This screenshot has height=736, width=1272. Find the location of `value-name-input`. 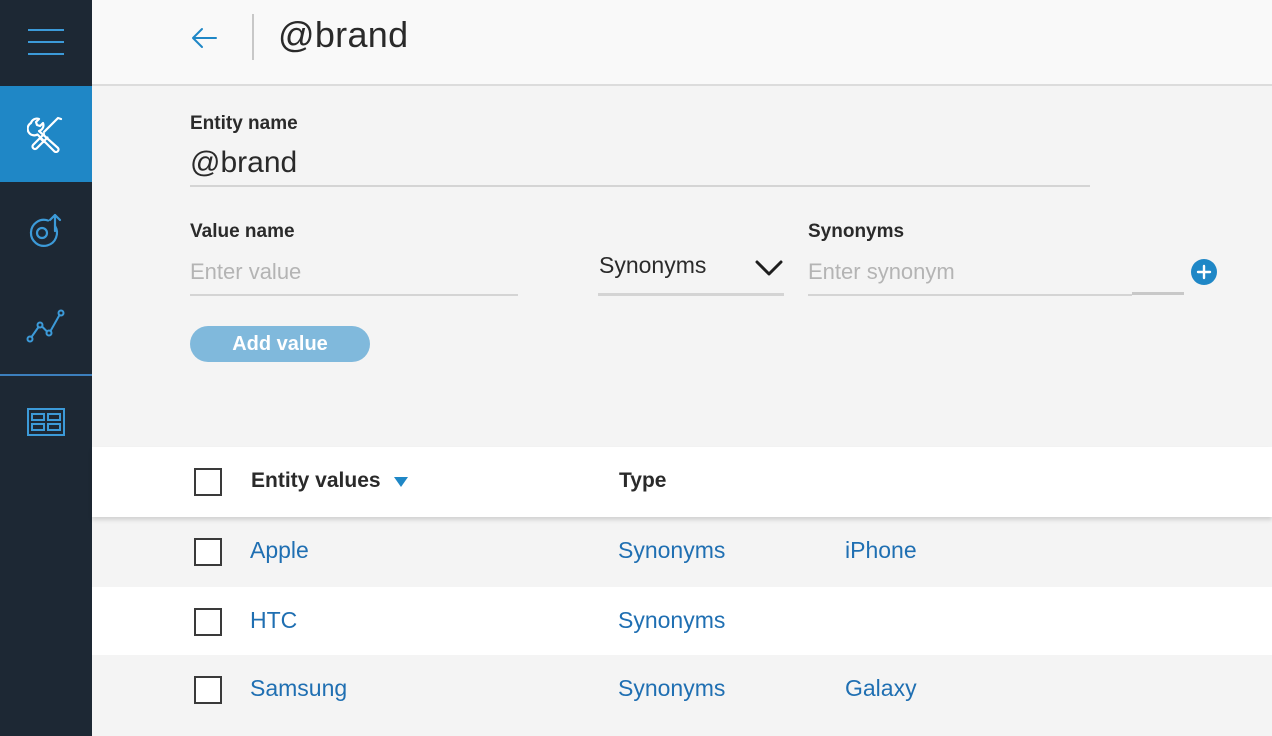

value-name-input is located at coordinates (354, 273).